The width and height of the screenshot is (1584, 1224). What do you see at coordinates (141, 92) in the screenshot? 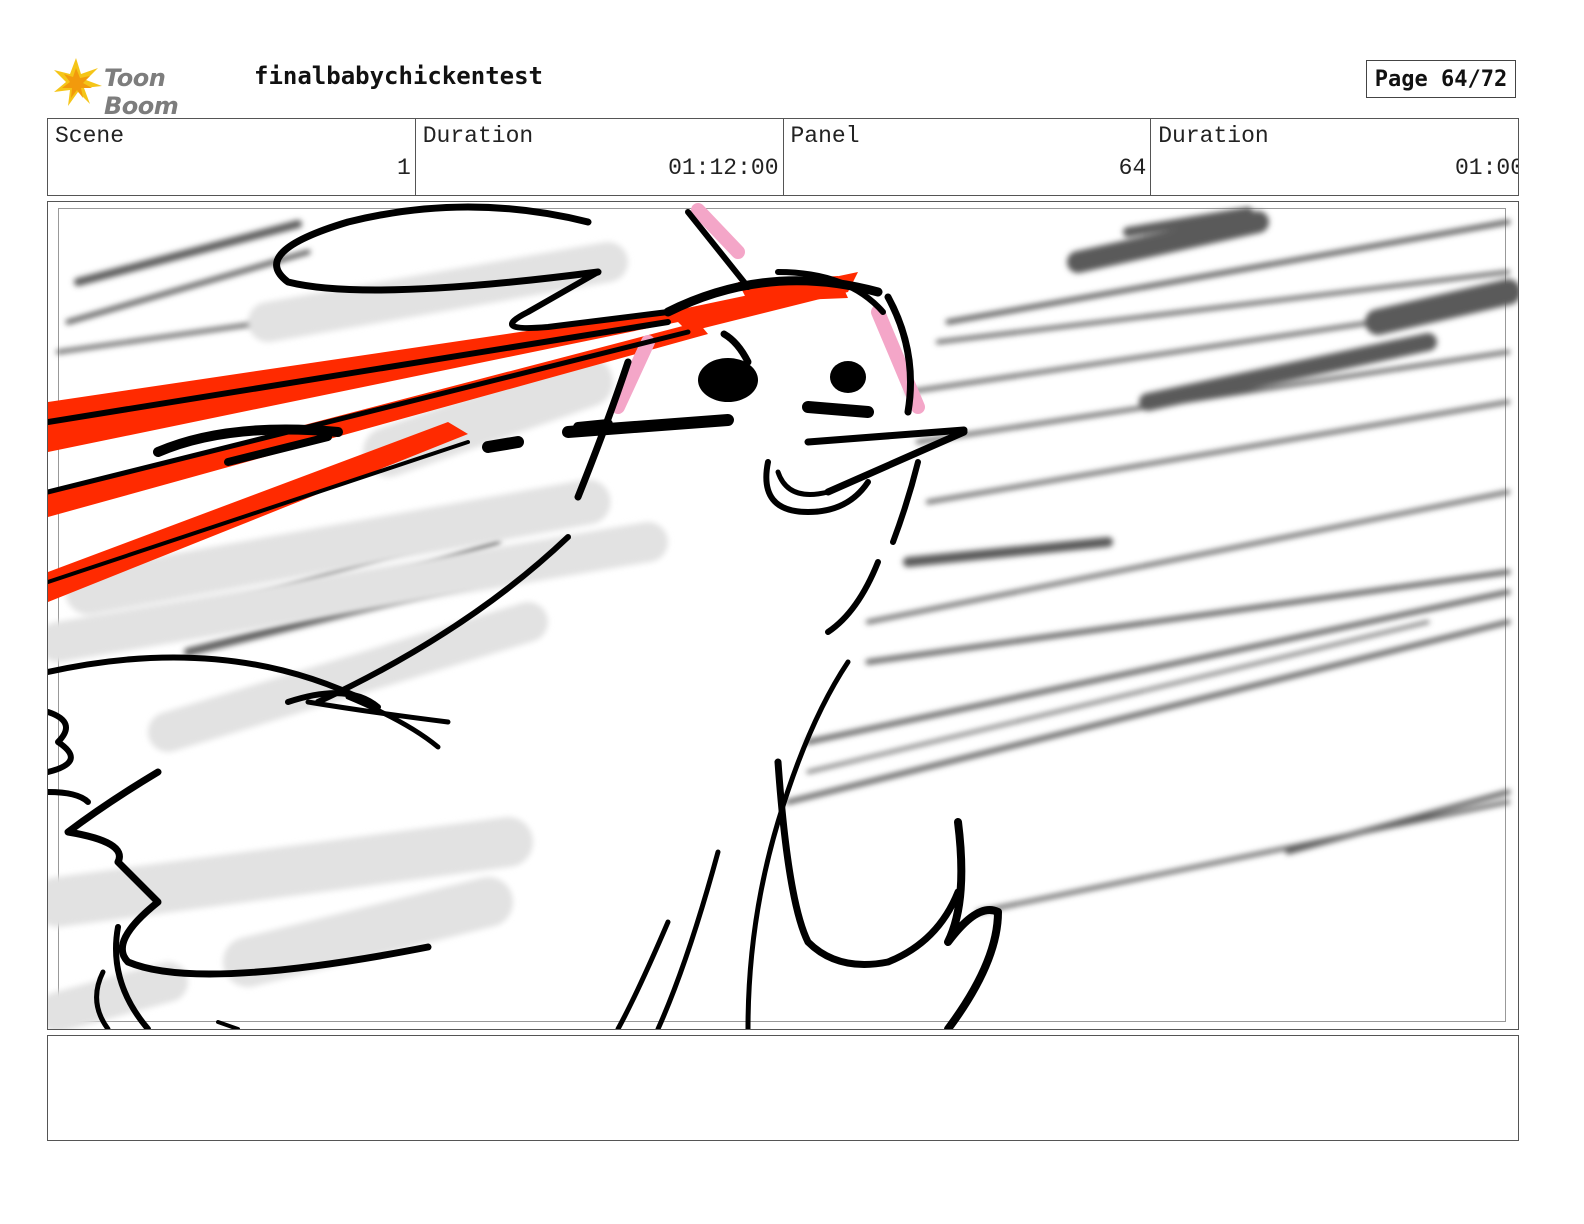
I see `logo-wordmark: Toon Boom` at bounding box center [141, 92].